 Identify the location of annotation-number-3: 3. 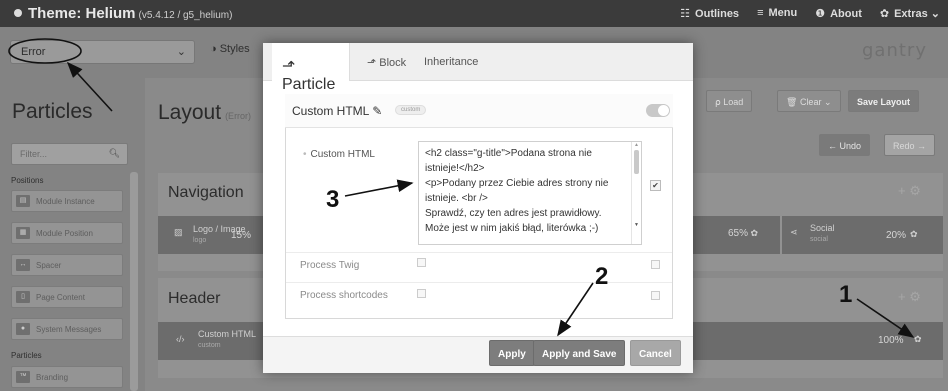
(333, 199).